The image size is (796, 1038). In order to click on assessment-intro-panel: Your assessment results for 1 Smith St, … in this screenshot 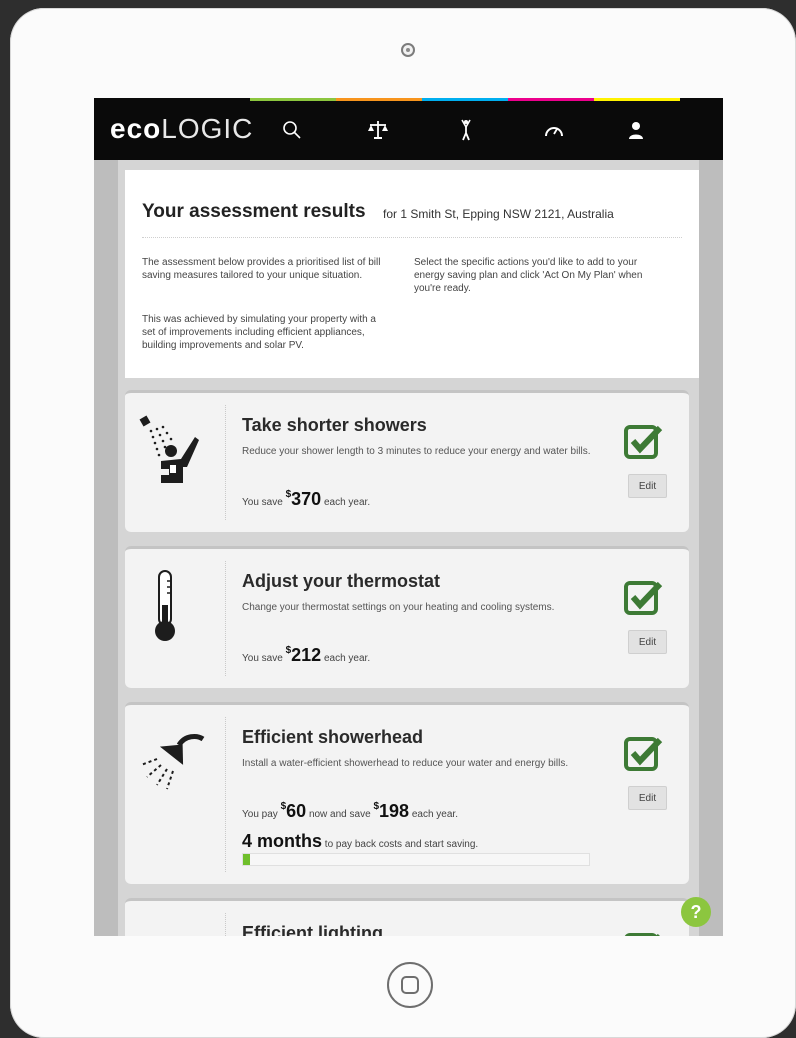, I will do `click(412, 274)`.